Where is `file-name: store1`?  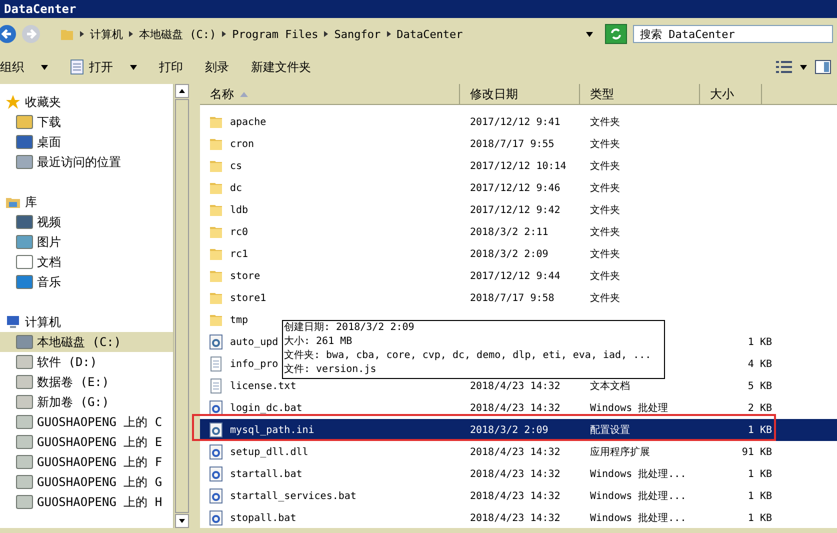 file-name: store1 is located at coordinates (248, 298).